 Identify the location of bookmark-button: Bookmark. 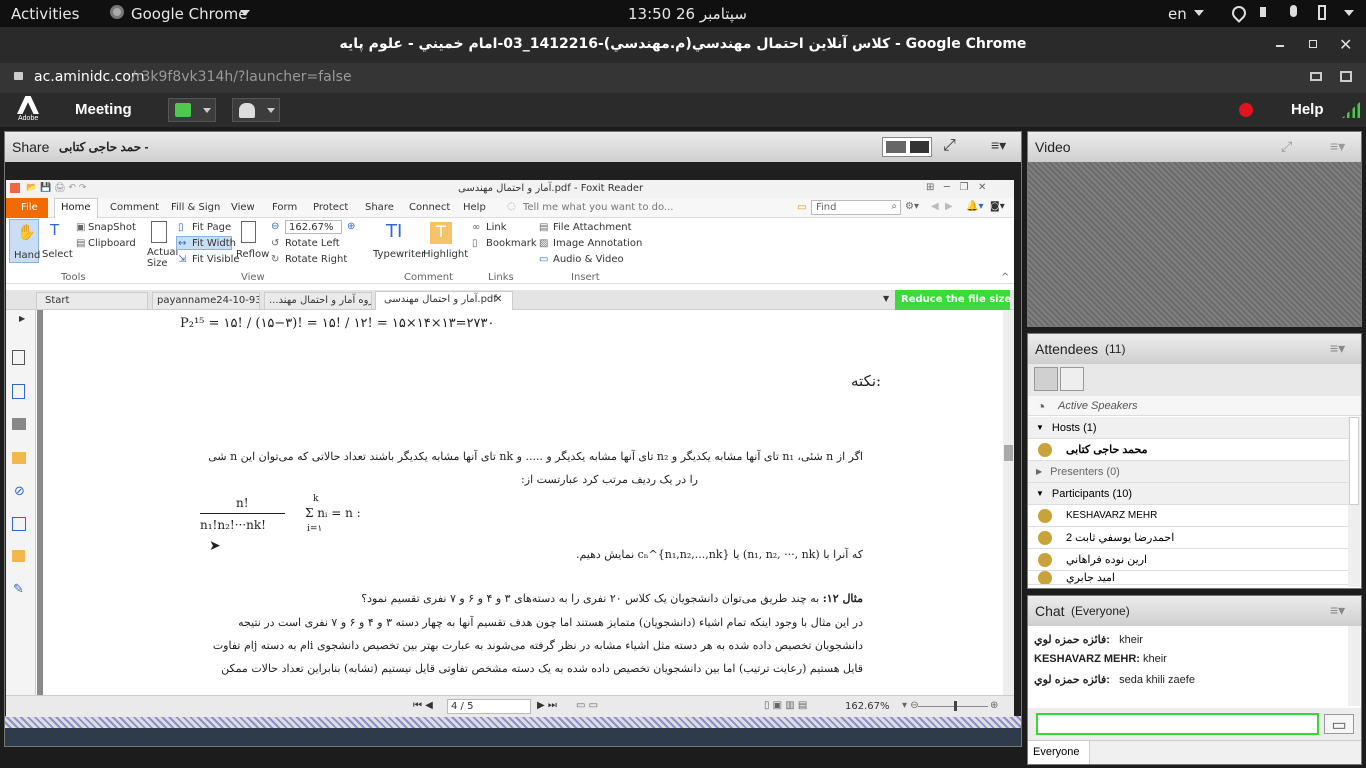
(511, 243).